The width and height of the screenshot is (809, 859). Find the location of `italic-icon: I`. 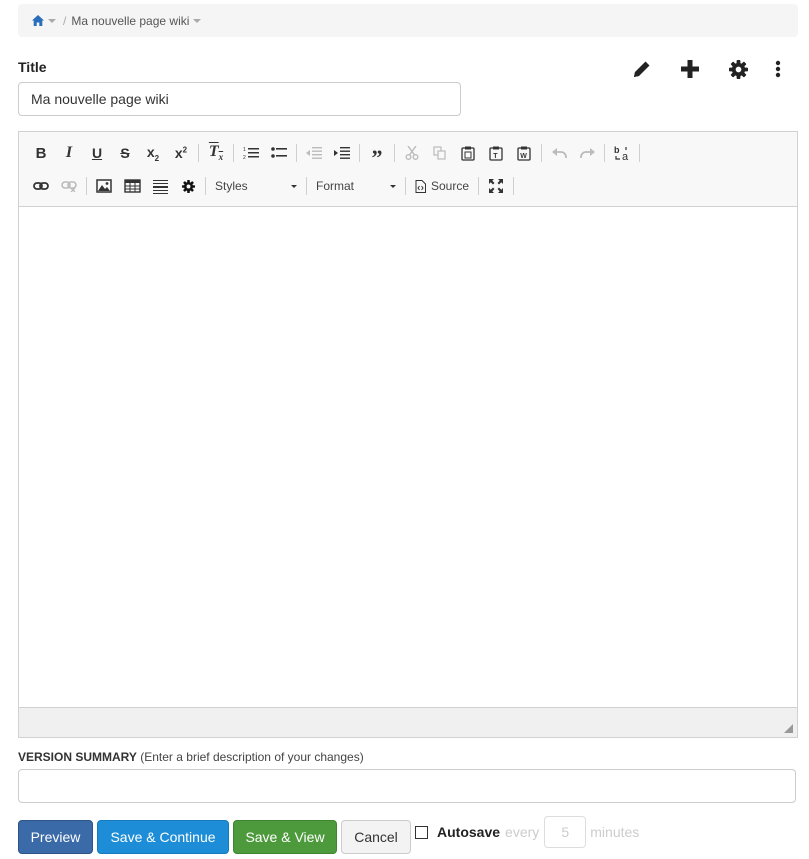

italic-icon: I is located at coordinates (69, 153).